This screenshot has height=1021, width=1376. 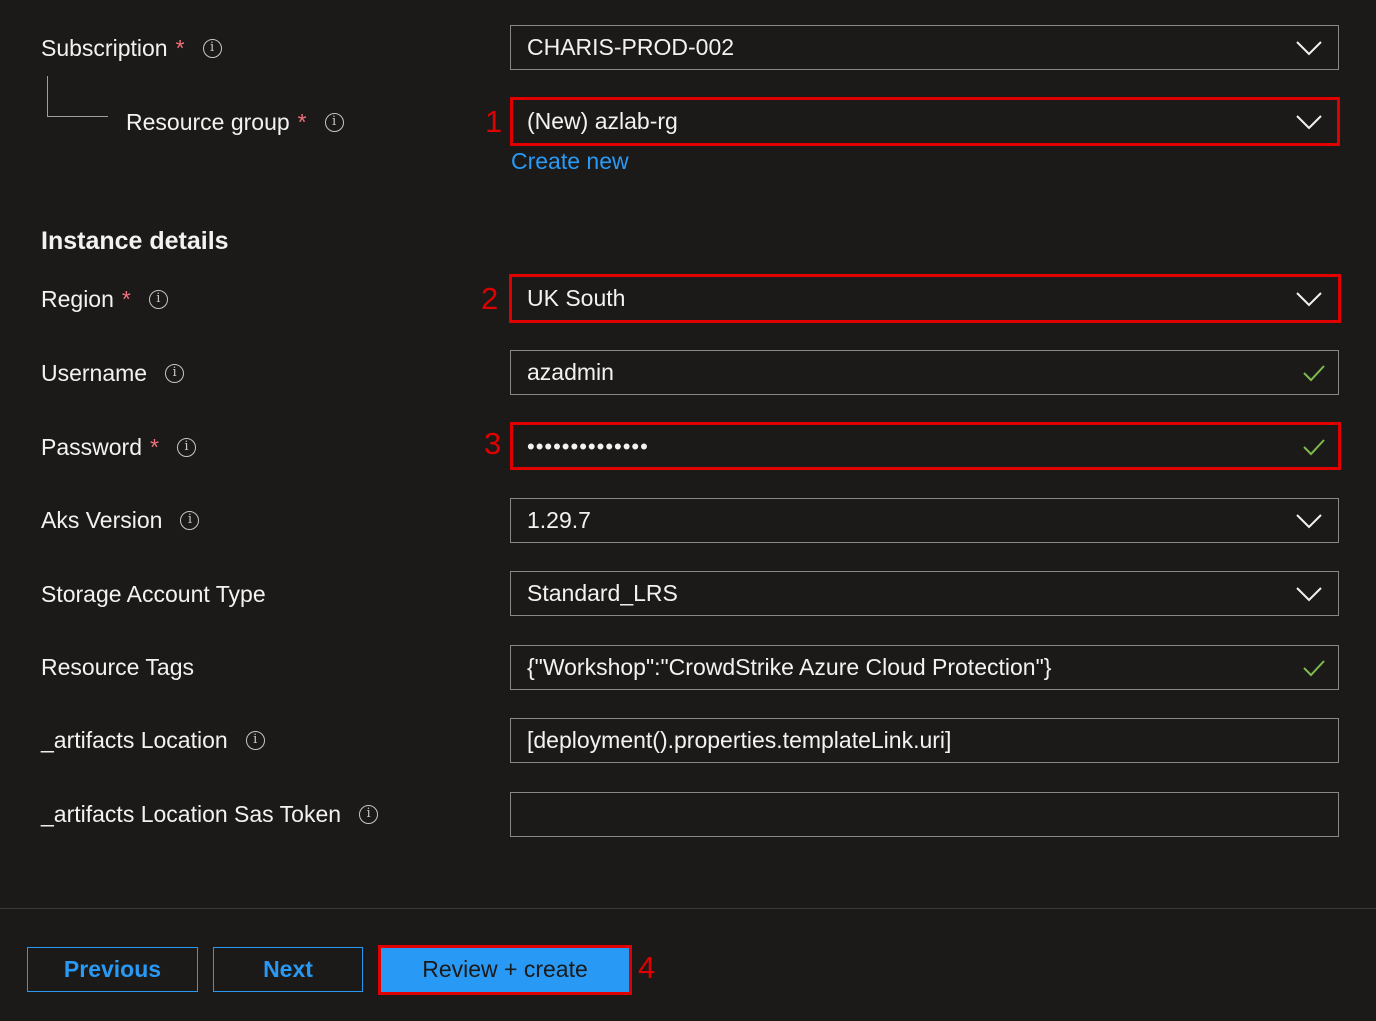 I want to click on resource-tags-label: Resource Tags, so click(x=117, y=667).